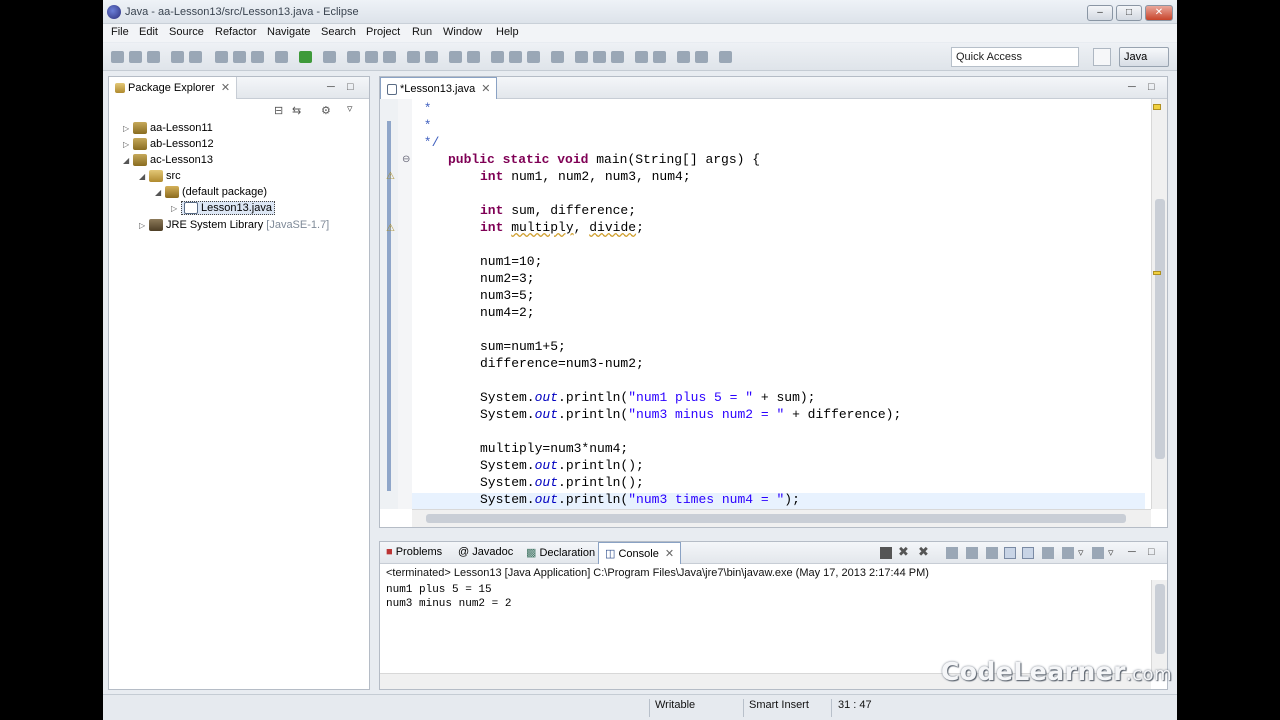 The image size is (1280, 720). Describe the element at coordinates (117, 57) in the screenshot. I see `new-icon` at that location.